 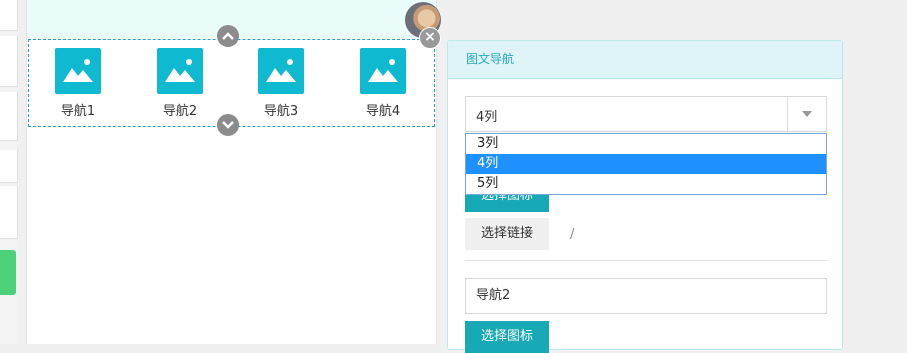 I want to click on dropdown-option: 5列, so click(x=646, y=184).